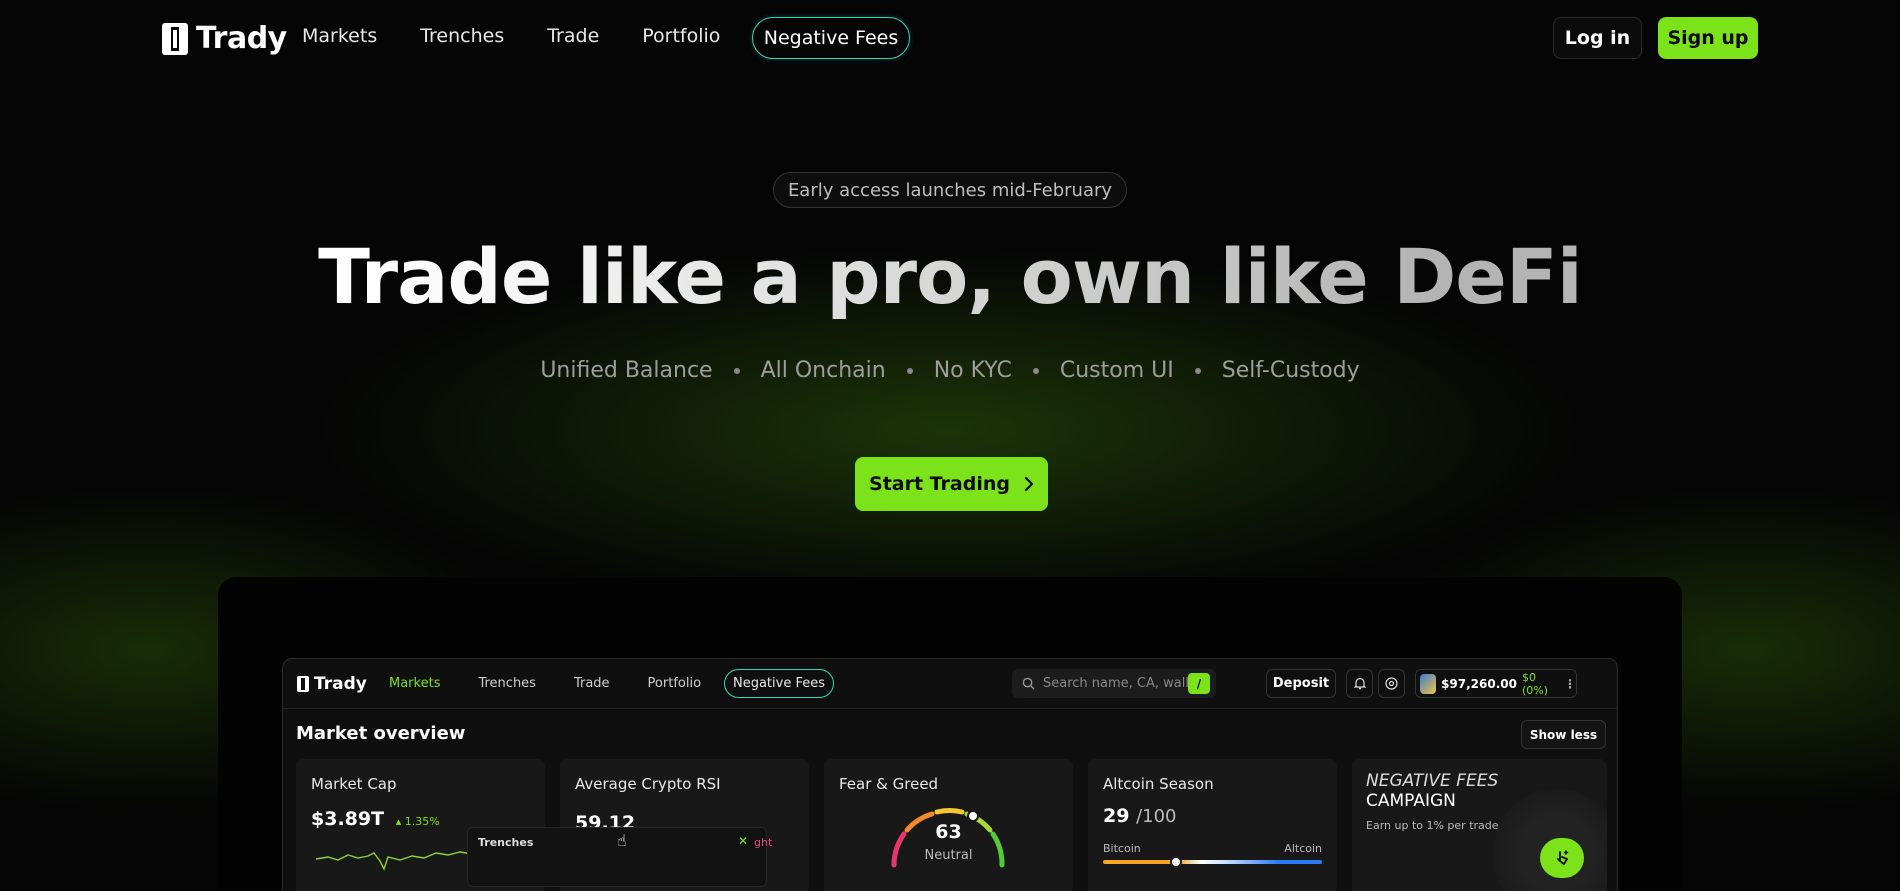  What do you see at coordinates (1597, 38) in the screenshot?
I see `login-button: Log in` at bounding box center [1597, 38].